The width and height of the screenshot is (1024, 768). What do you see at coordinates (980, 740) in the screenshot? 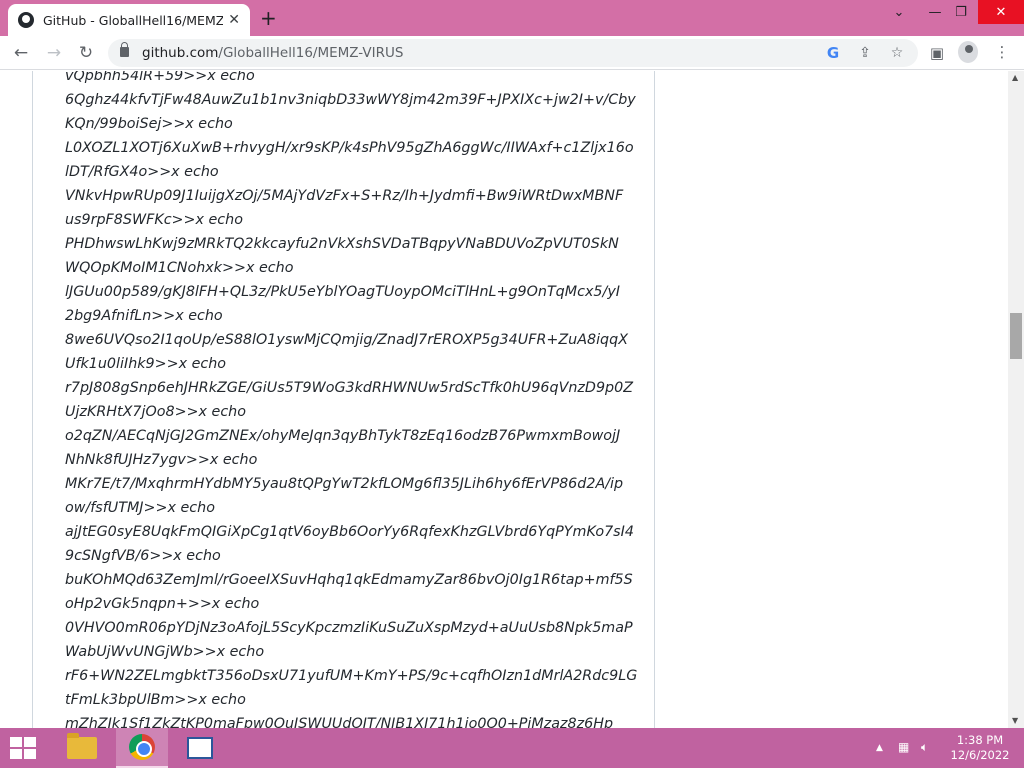
I see `clock-time: 1:38 PM` at bounding box center [980, 740].